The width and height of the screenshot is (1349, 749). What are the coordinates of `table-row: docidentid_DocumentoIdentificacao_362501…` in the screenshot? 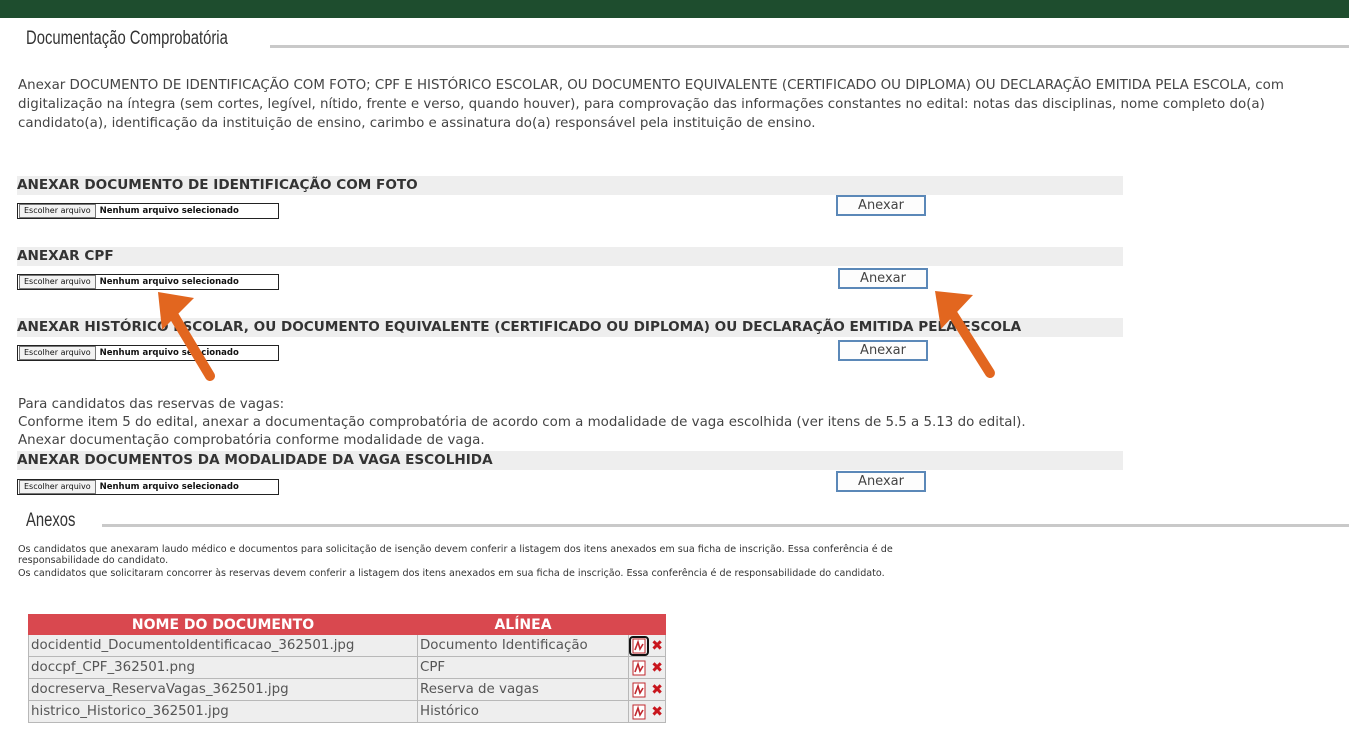 It's located at (347, 645).